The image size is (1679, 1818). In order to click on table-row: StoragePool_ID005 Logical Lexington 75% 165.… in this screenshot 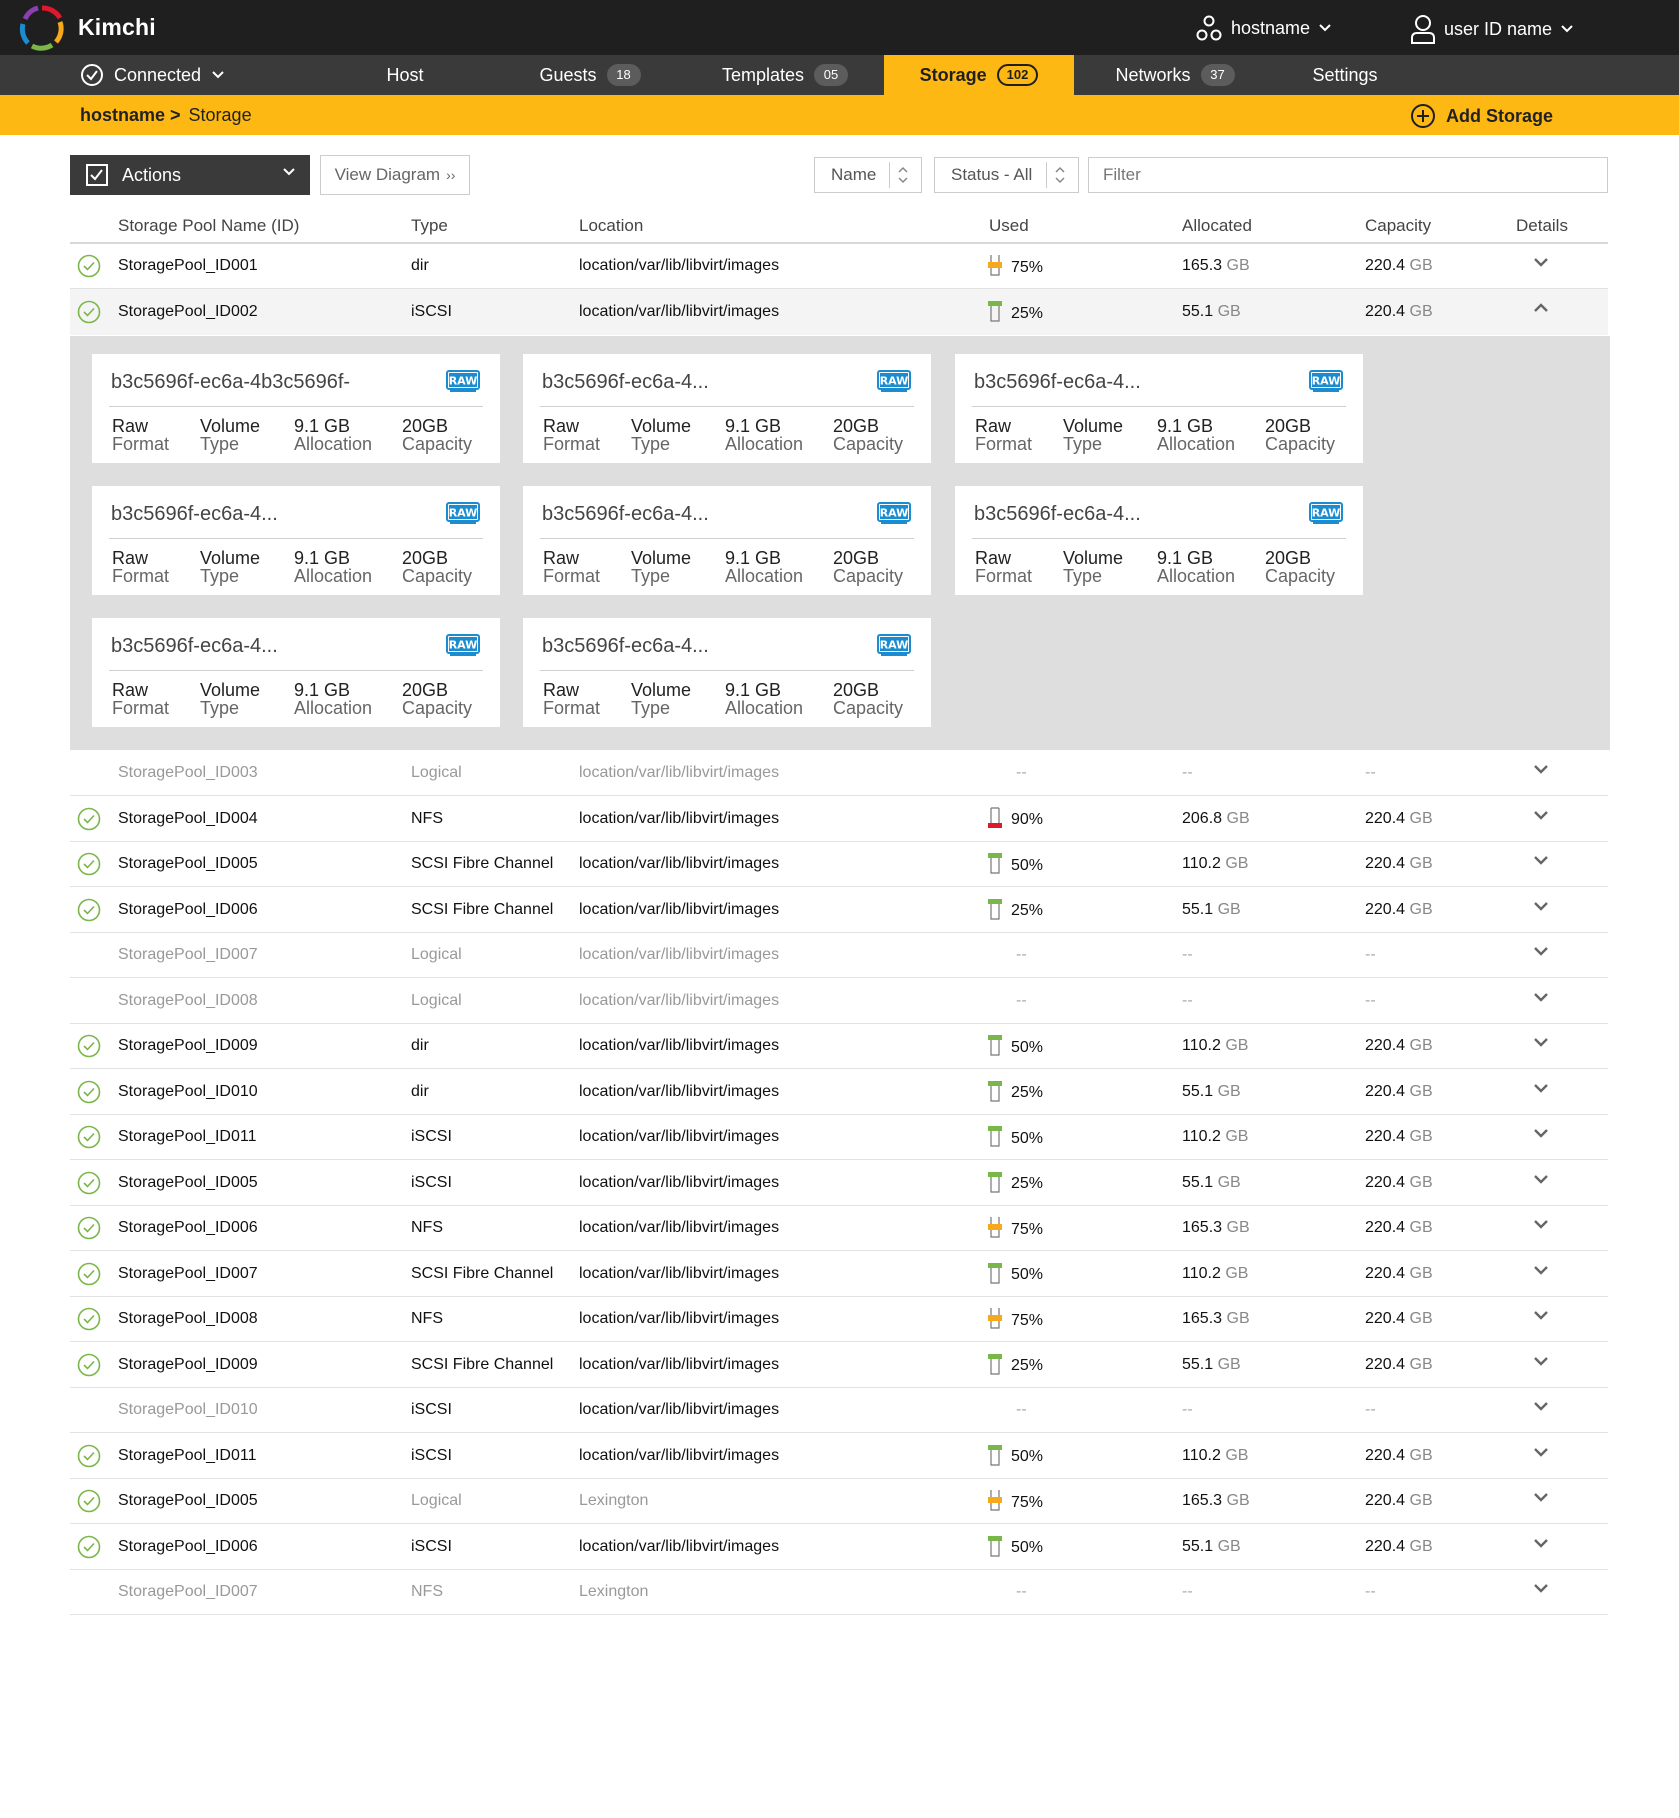, I will do `click(839, 1501)`.